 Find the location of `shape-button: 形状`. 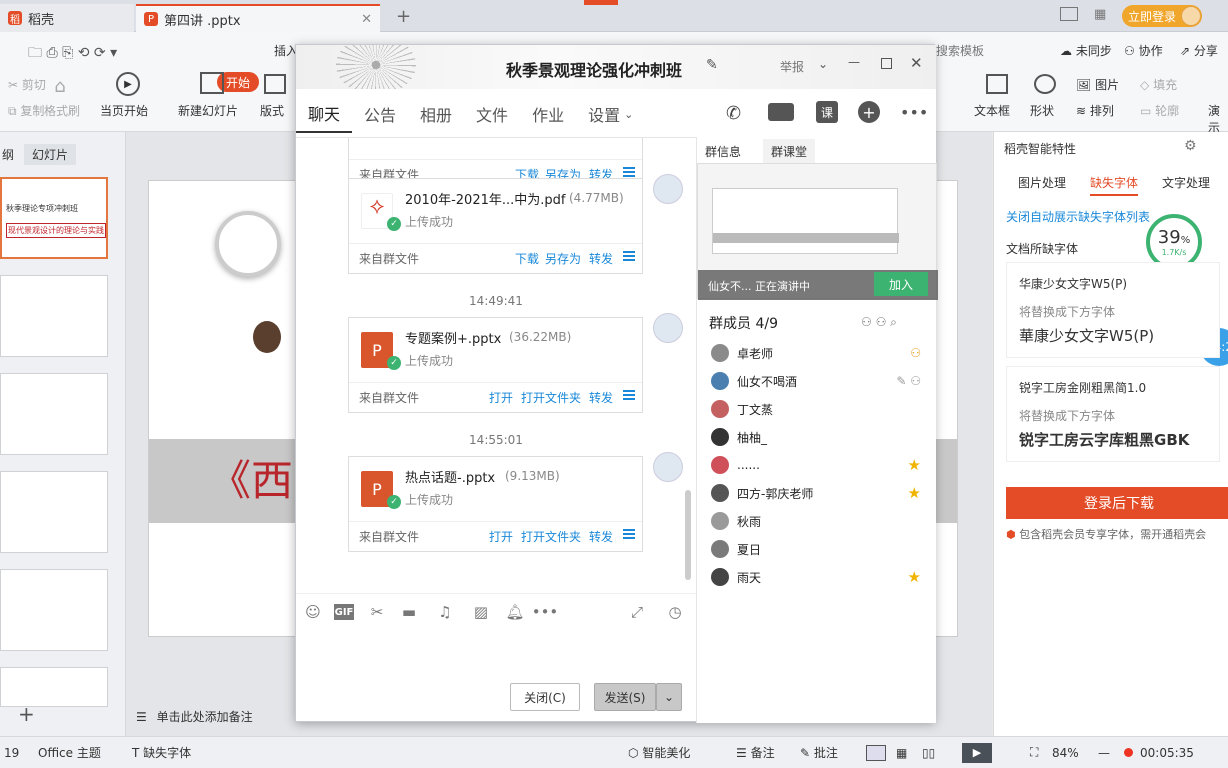

shape-button: 形状 is located at coordinates (1042, 110).